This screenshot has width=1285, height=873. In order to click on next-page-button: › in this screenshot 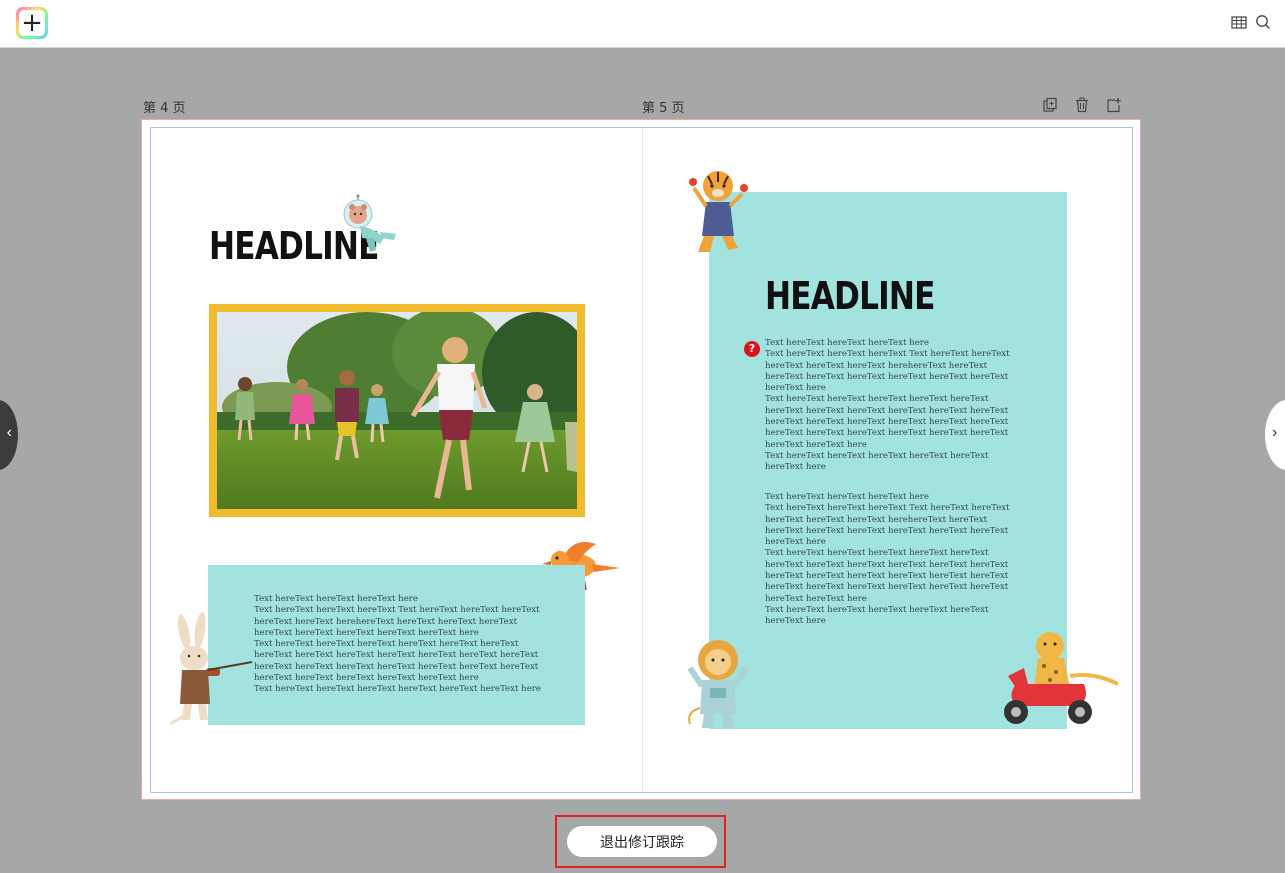, I will do `click(1275, 435)`.